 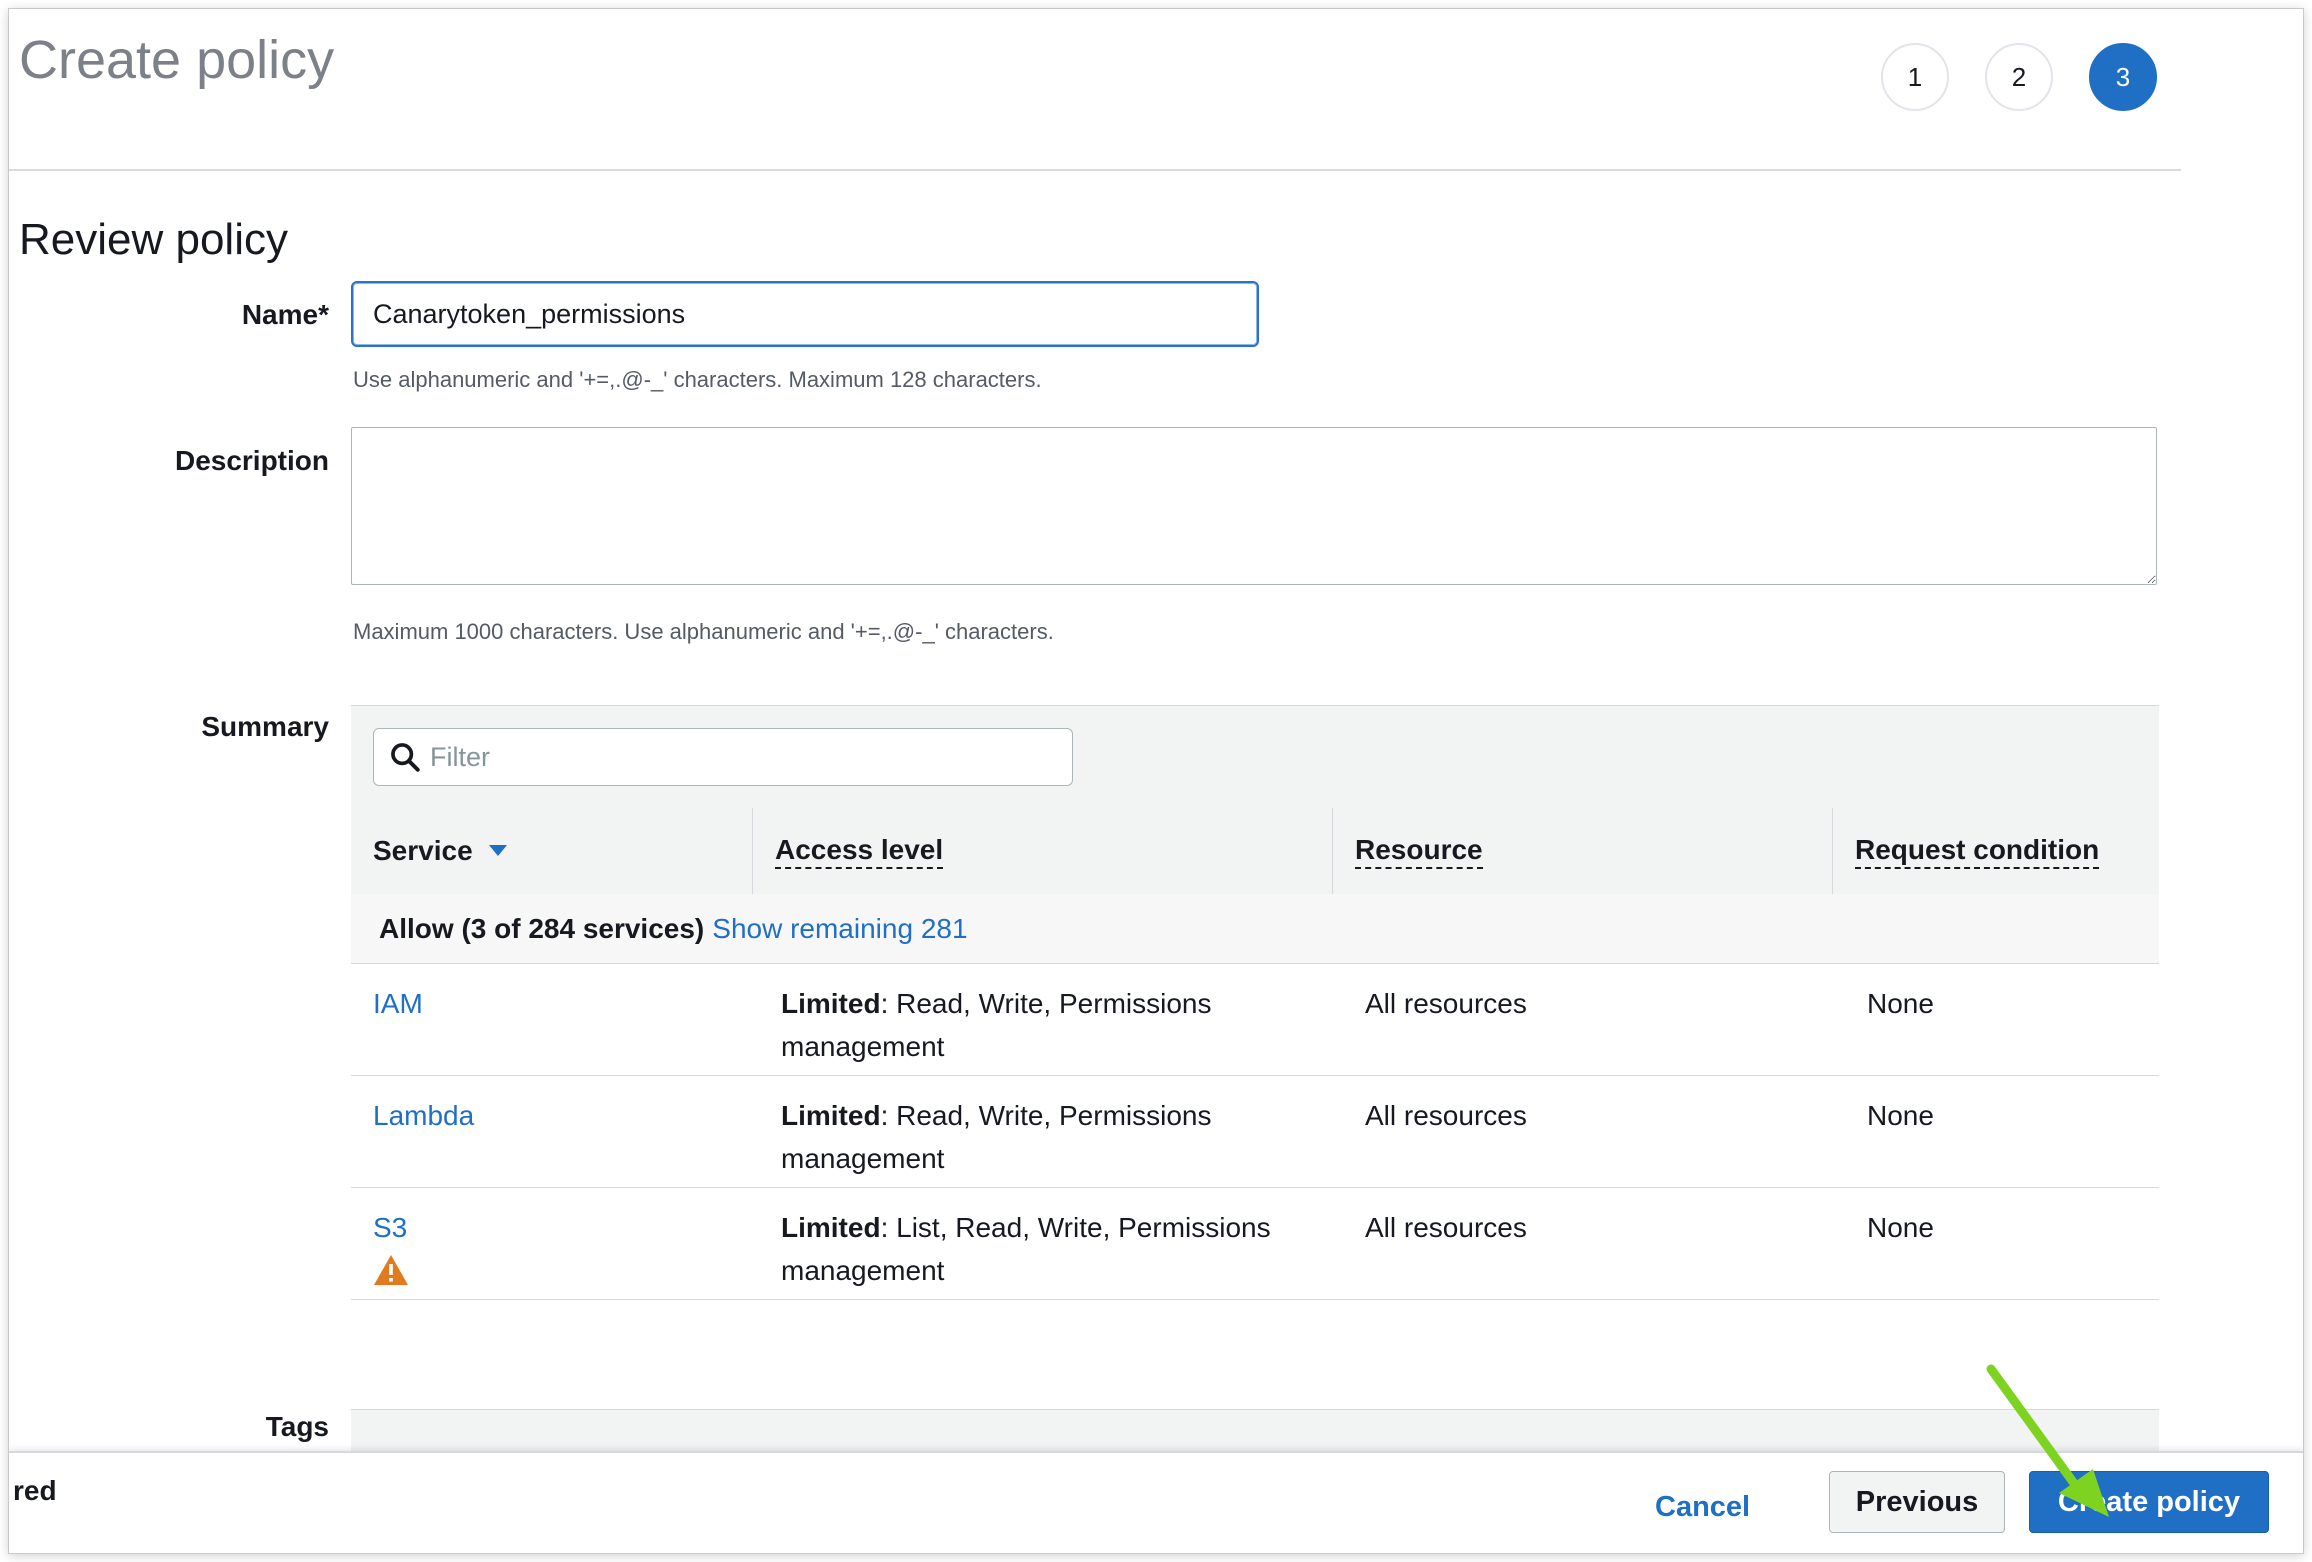 What do you see at coordinates (1419, 851) in the screenshot?
I see `col-resource-label: Resource` at bounding box center [1419, 851].